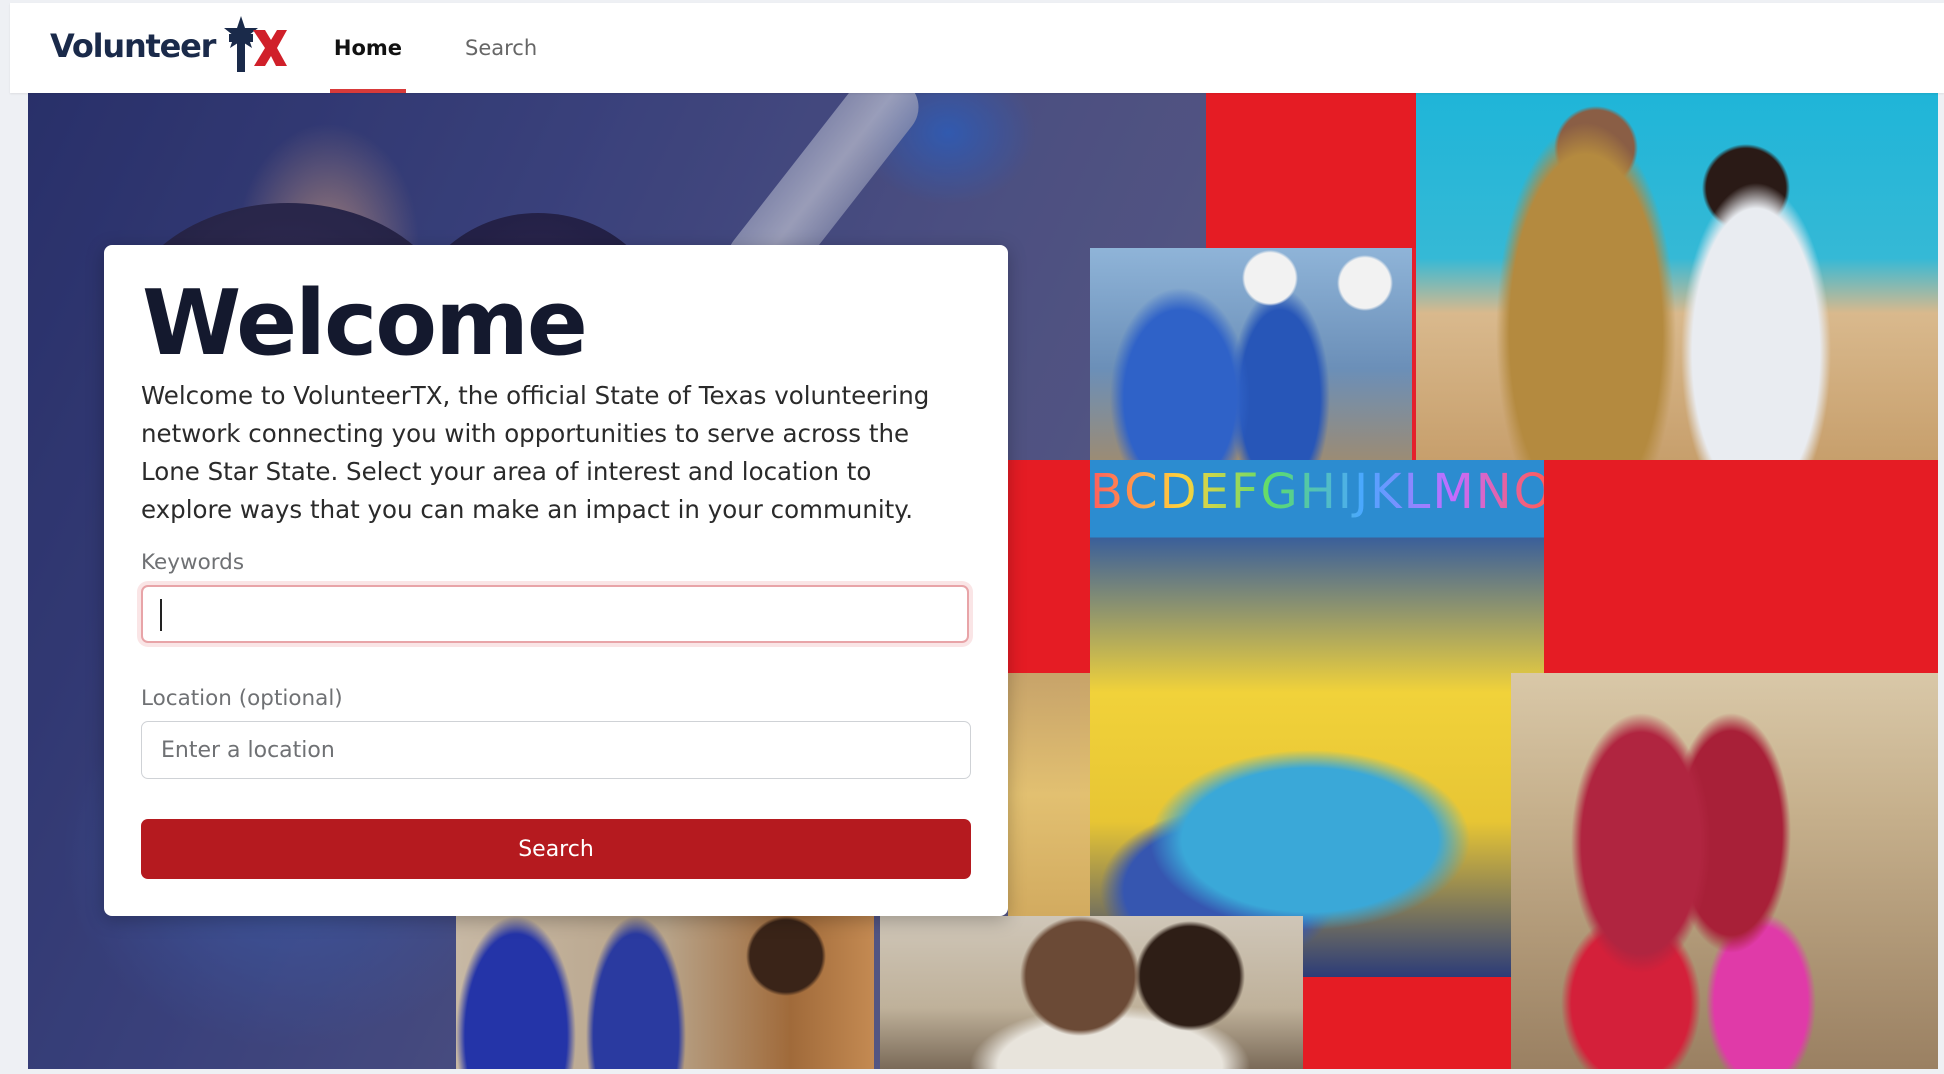  Describe the element at coordinates (556, 849) in the screenshot. I see `search-button: Search` at that location.